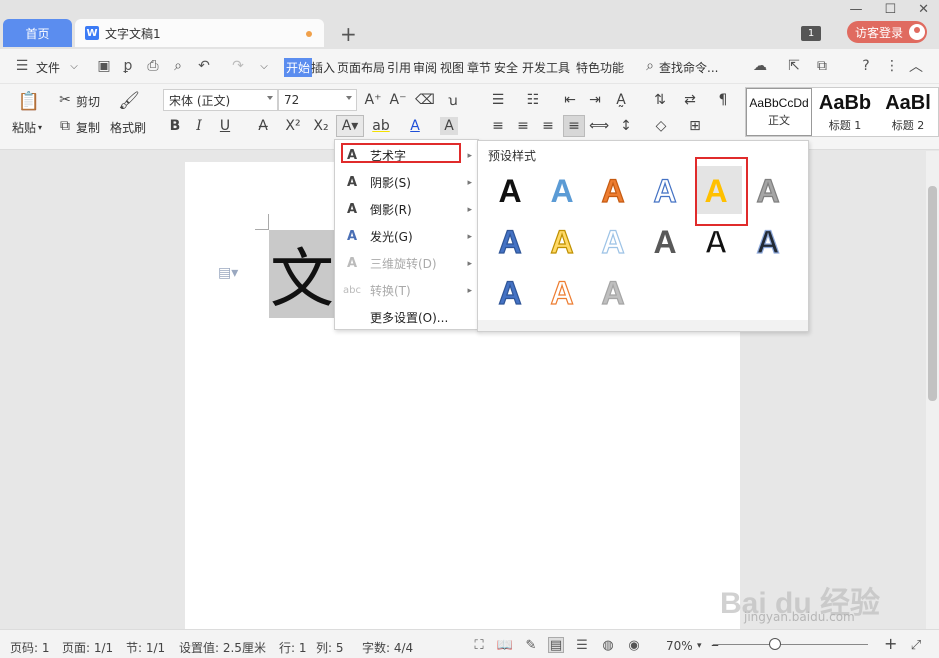  I want to click on print-preview-icon: ⌕, so click(178, 66).